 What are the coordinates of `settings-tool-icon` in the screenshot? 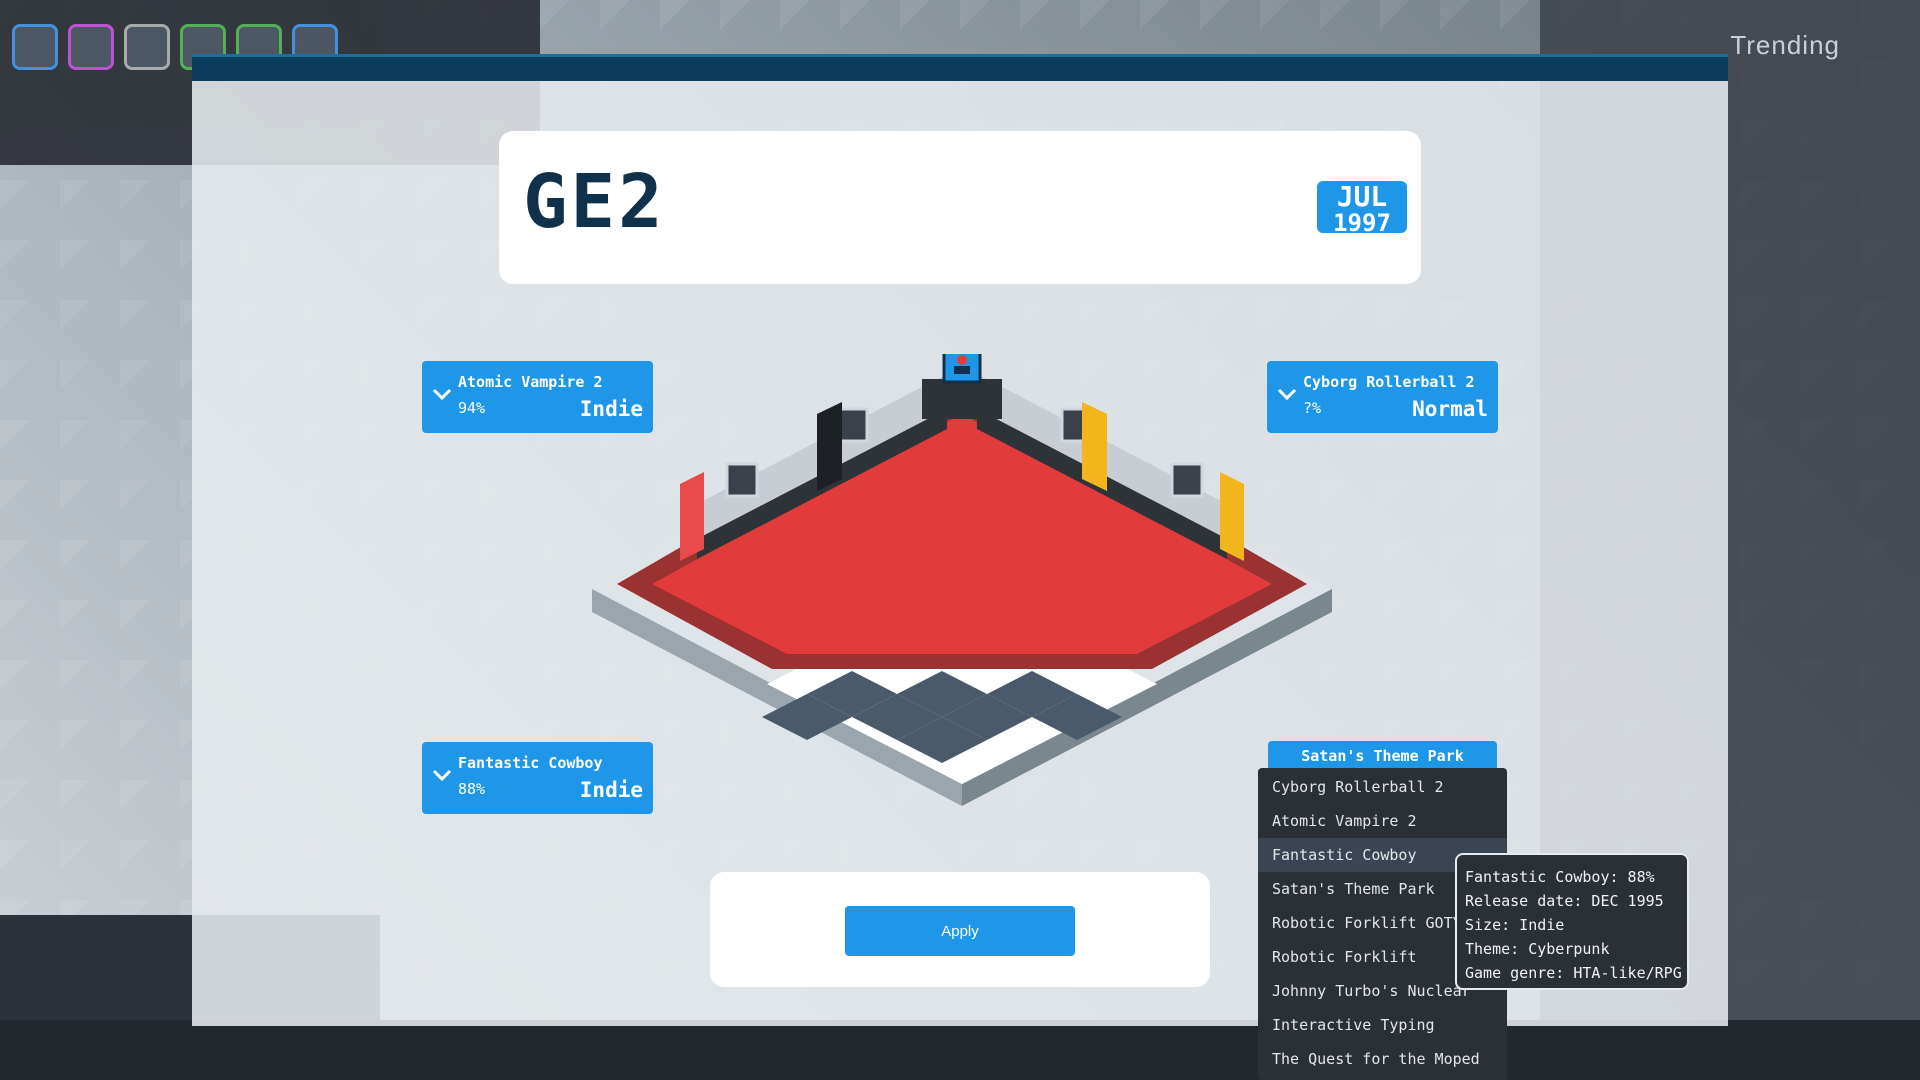 It's located at (147, 47).